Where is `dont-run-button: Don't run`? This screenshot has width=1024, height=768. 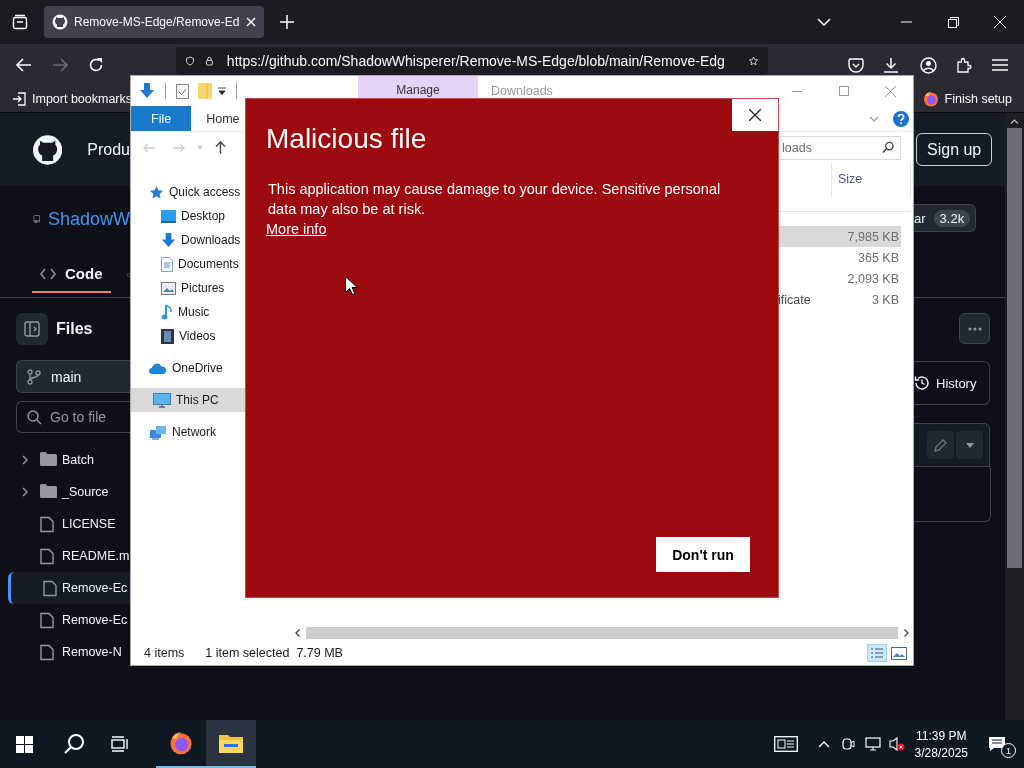
dont-run-button: Don't run is located at coordinates (703, 554).